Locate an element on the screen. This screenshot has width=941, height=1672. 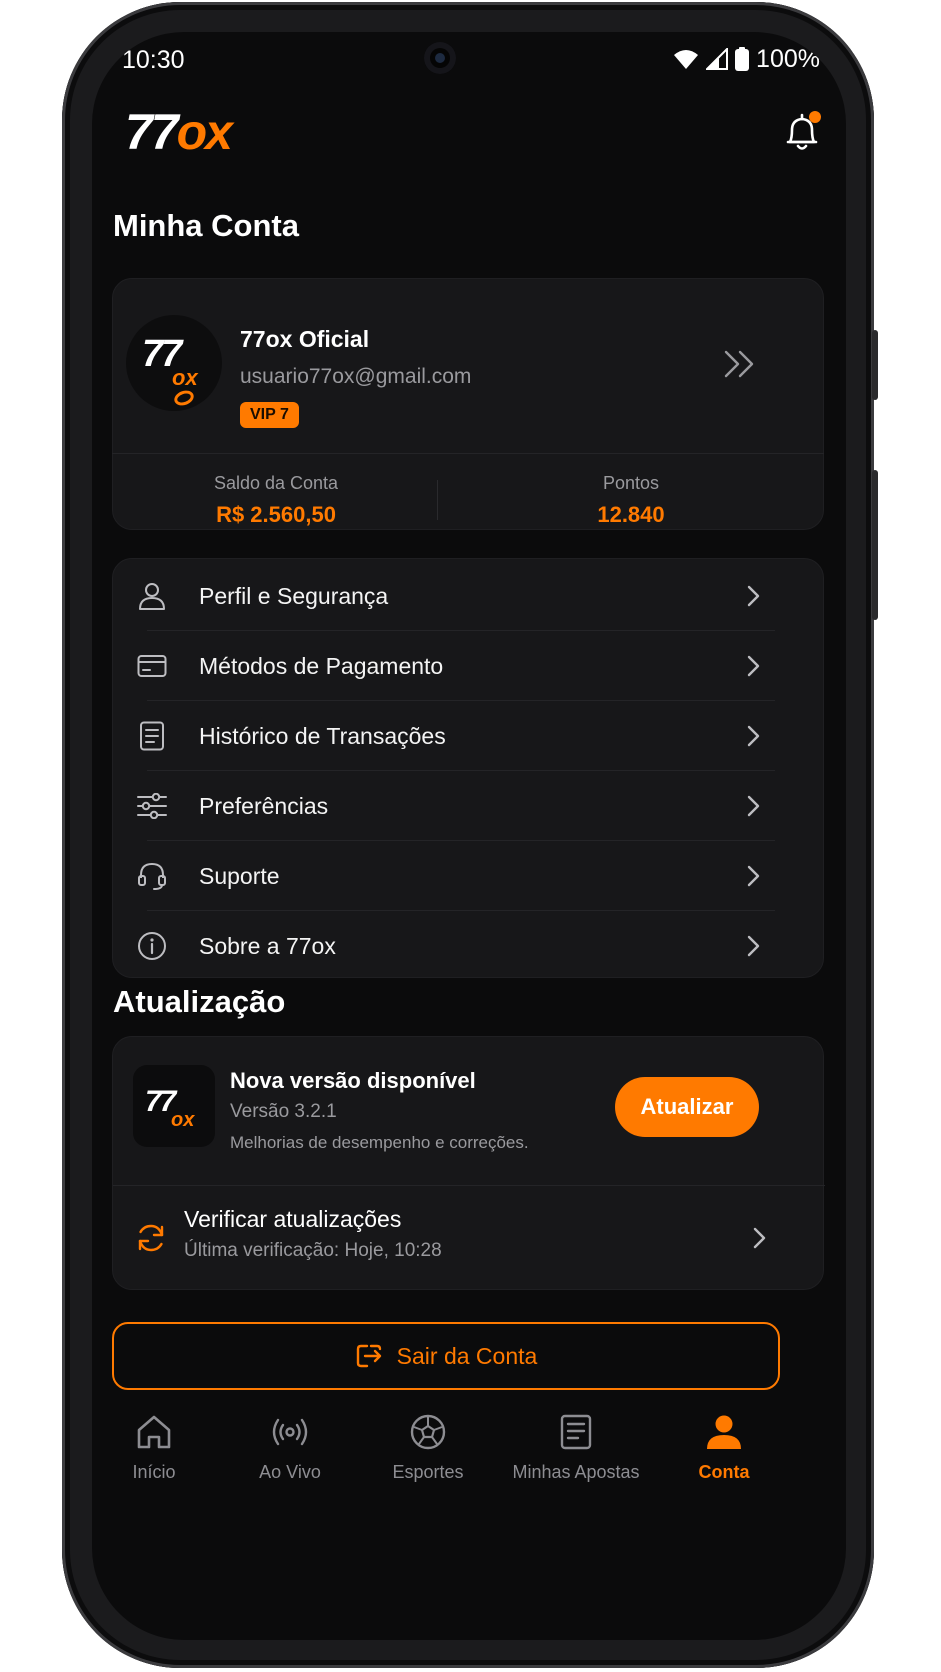
wifi-icon is located at coordinates (686, 59).